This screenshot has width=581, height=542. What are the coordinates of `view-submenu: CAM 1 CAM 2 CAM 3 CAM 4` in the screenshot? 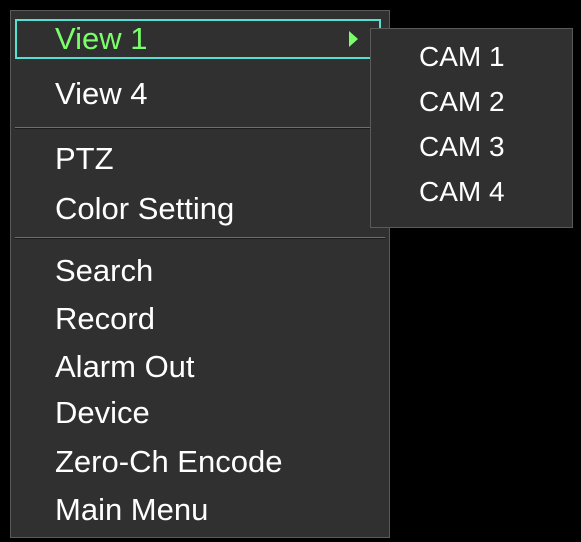 It's located at (471, 128).